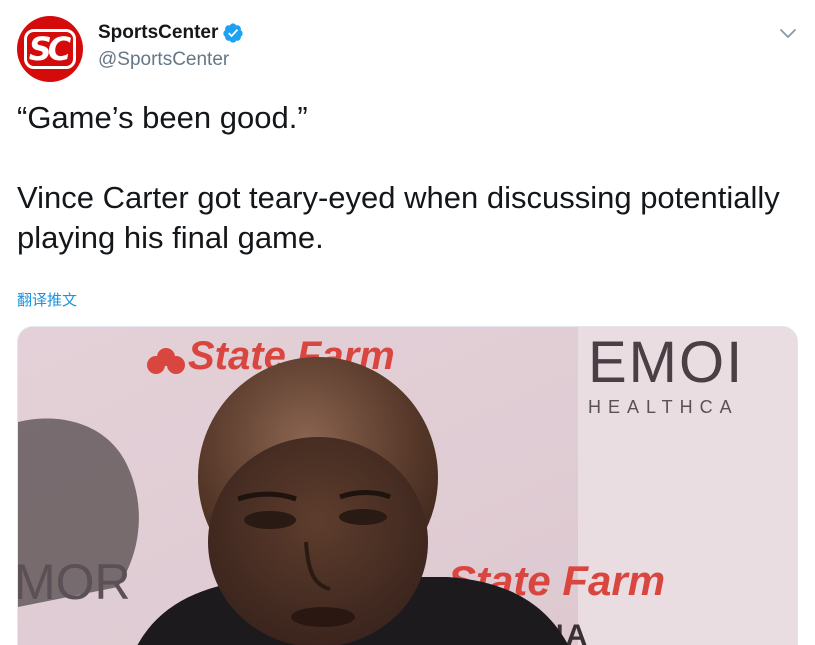 The height and width of the screenshot is (645, 815). What do you see at coordinates (74, 582) in the screenshot?
I see `emory-left-text: MOR` at bounding box center [74, 582].